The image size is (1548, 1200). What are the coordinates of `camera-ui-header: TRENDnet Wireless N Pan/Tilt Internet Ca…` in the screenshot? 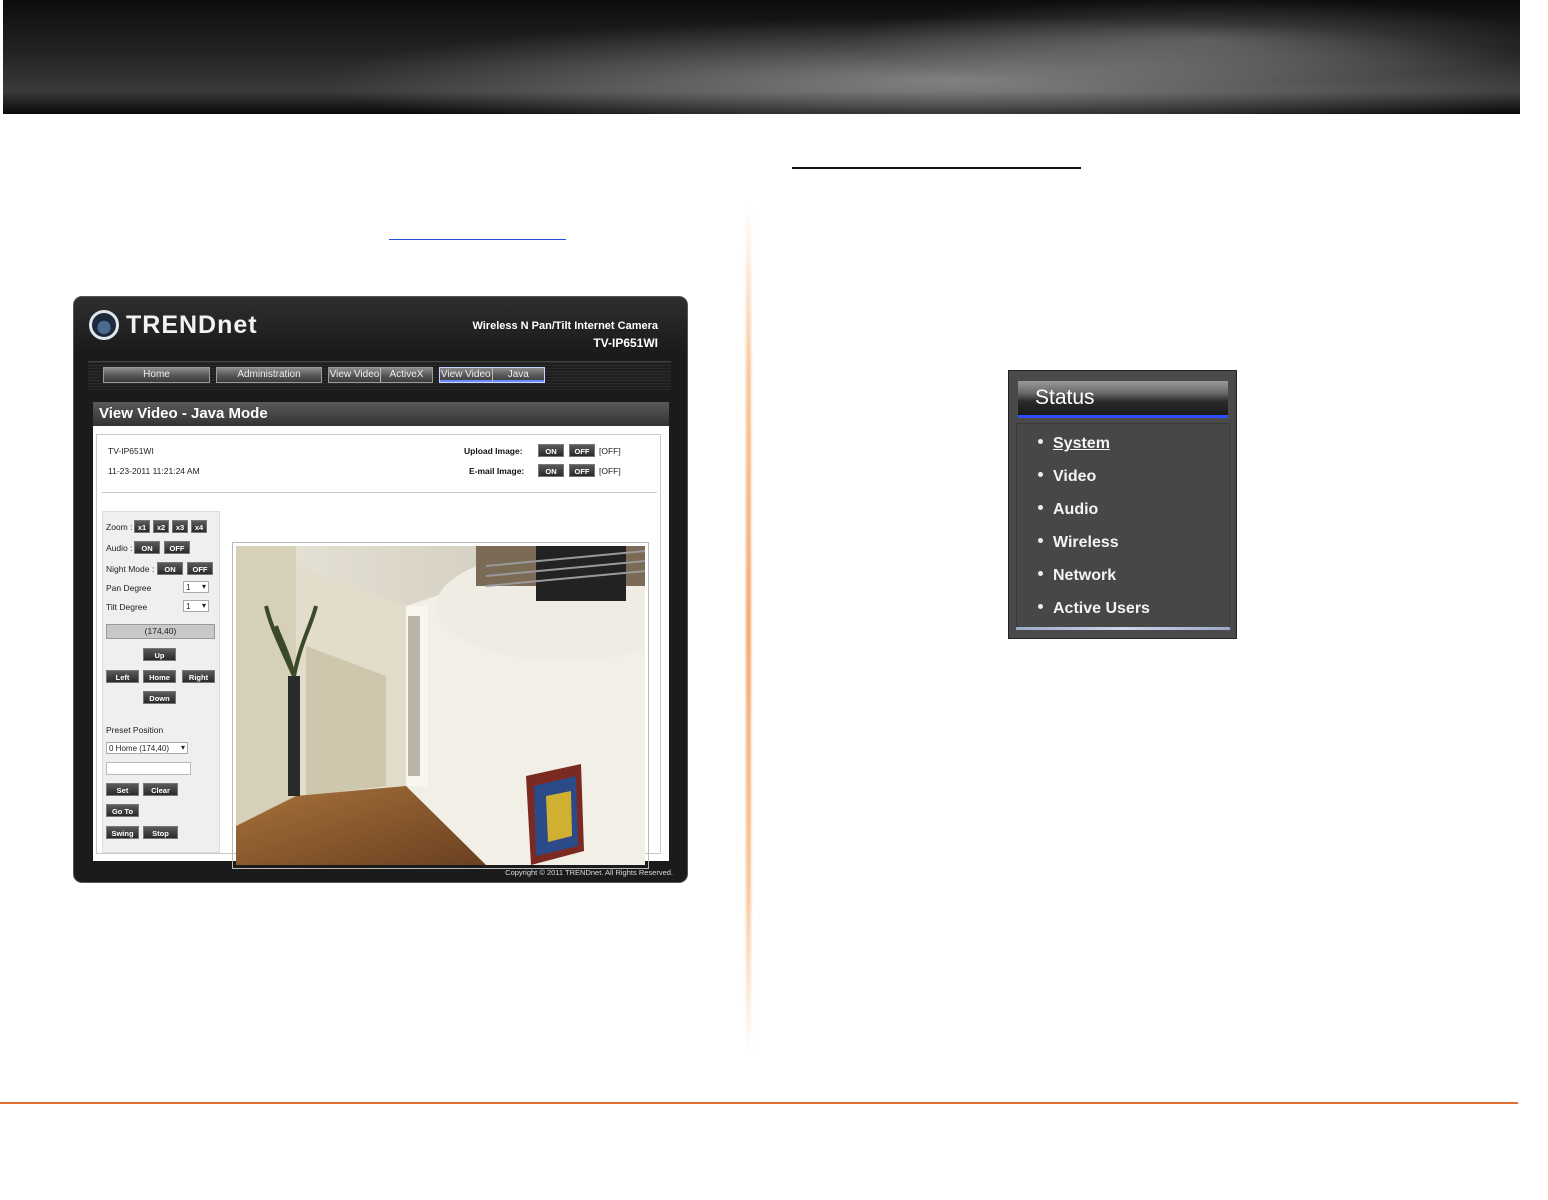 It's located at (380, 326).